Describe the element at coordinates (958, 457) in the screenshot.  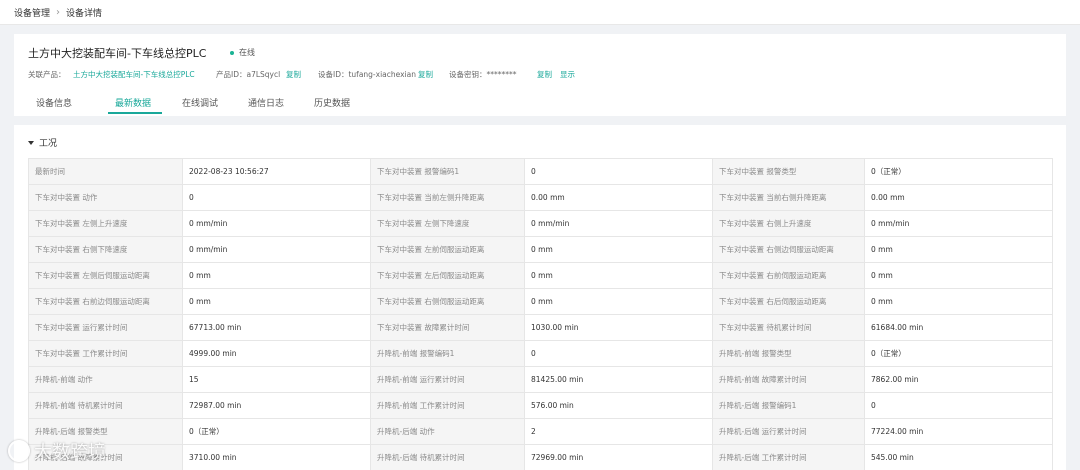
I see `field-value: 545.00 min` at that location.